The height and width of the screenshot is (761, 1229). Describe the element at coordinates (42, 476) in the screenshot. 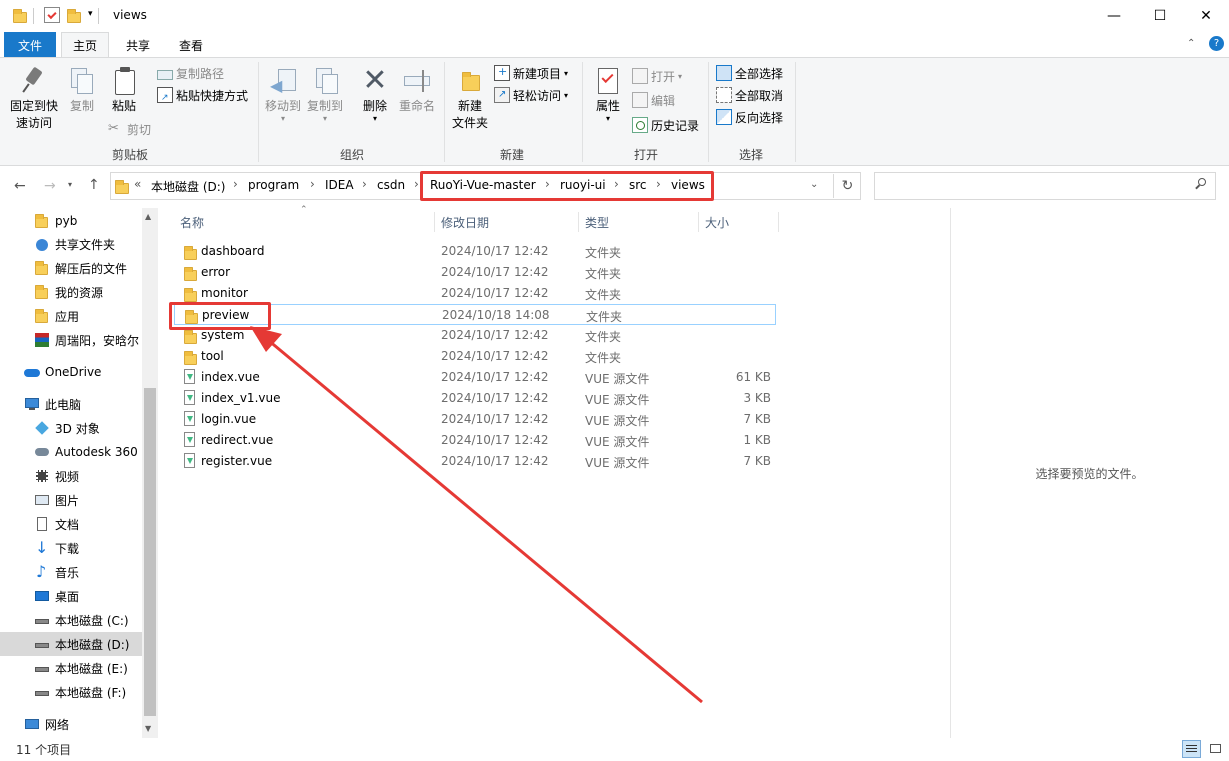

I see `video-icon` at that location.